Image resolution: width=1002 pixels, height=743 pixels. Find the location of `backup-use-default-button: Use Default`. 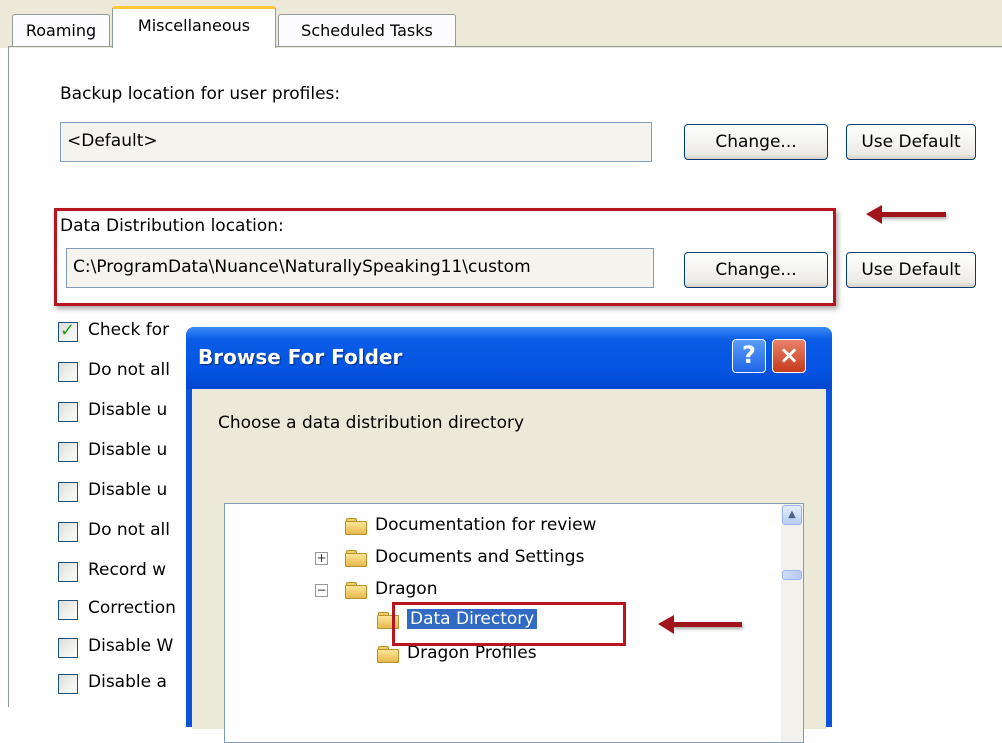

backup-use-default-button: Use Default is located at coordinates (911, 142).